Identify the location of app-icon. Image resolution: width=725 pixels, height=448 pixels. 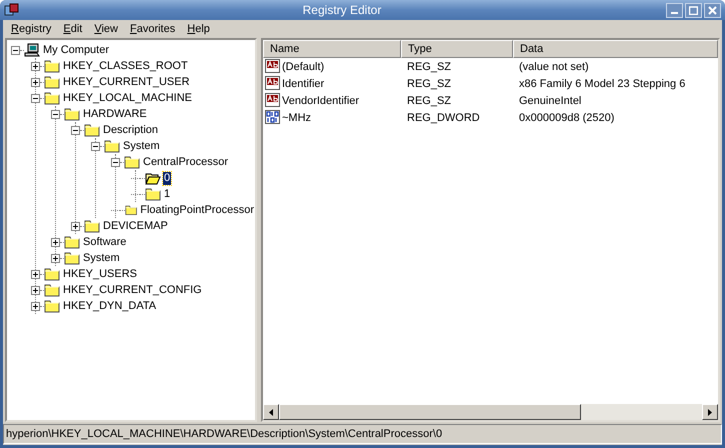
(12, 10).